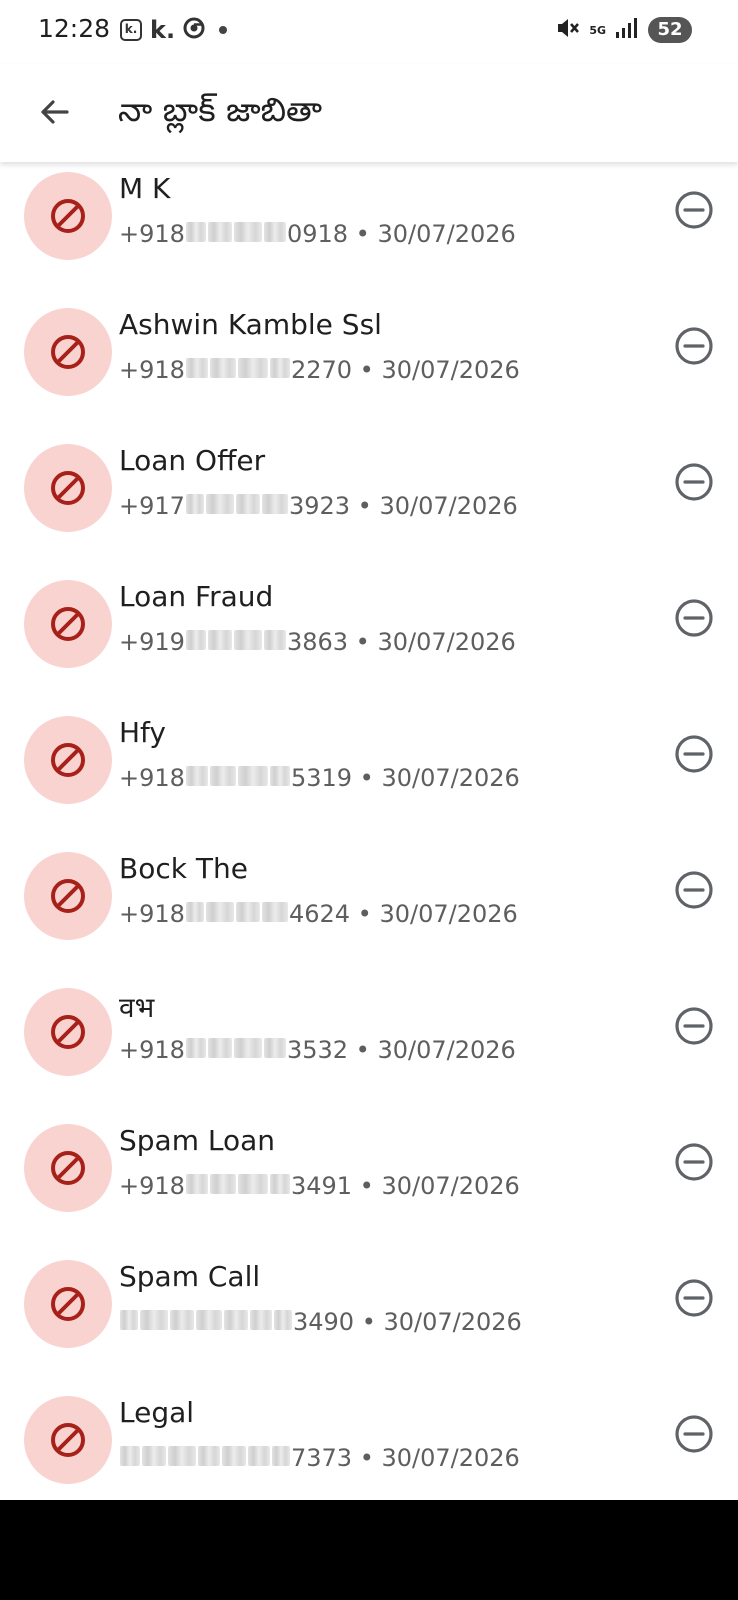  I want to click on number-first-digit: 7, so click(177, 506).